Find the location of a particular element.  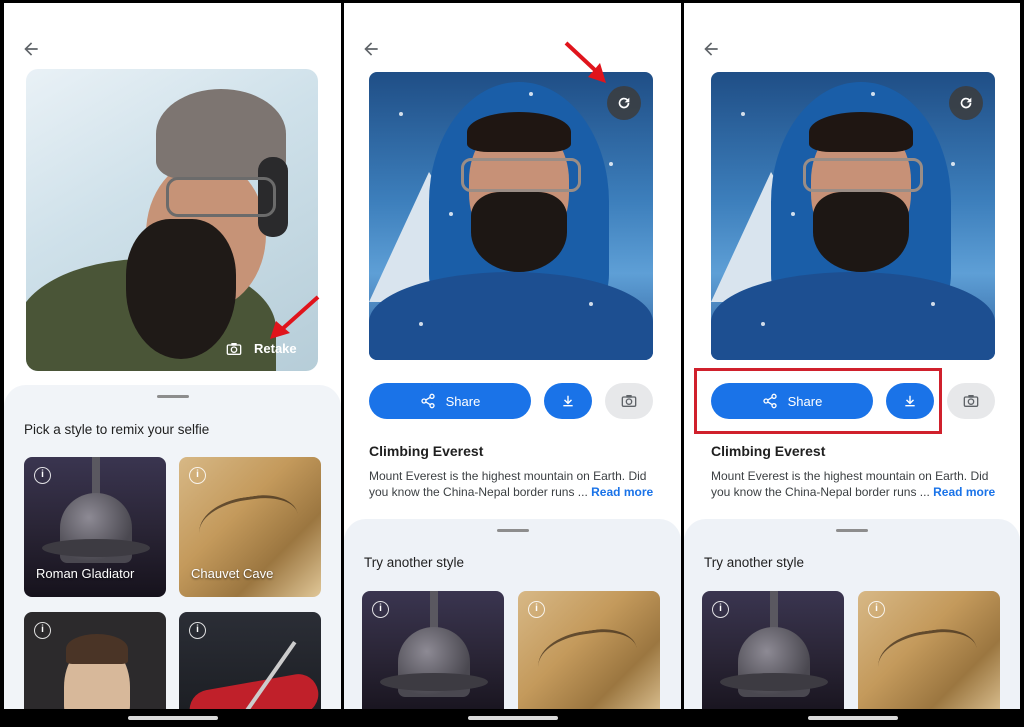

download-button is located at coordinates (568, 401).